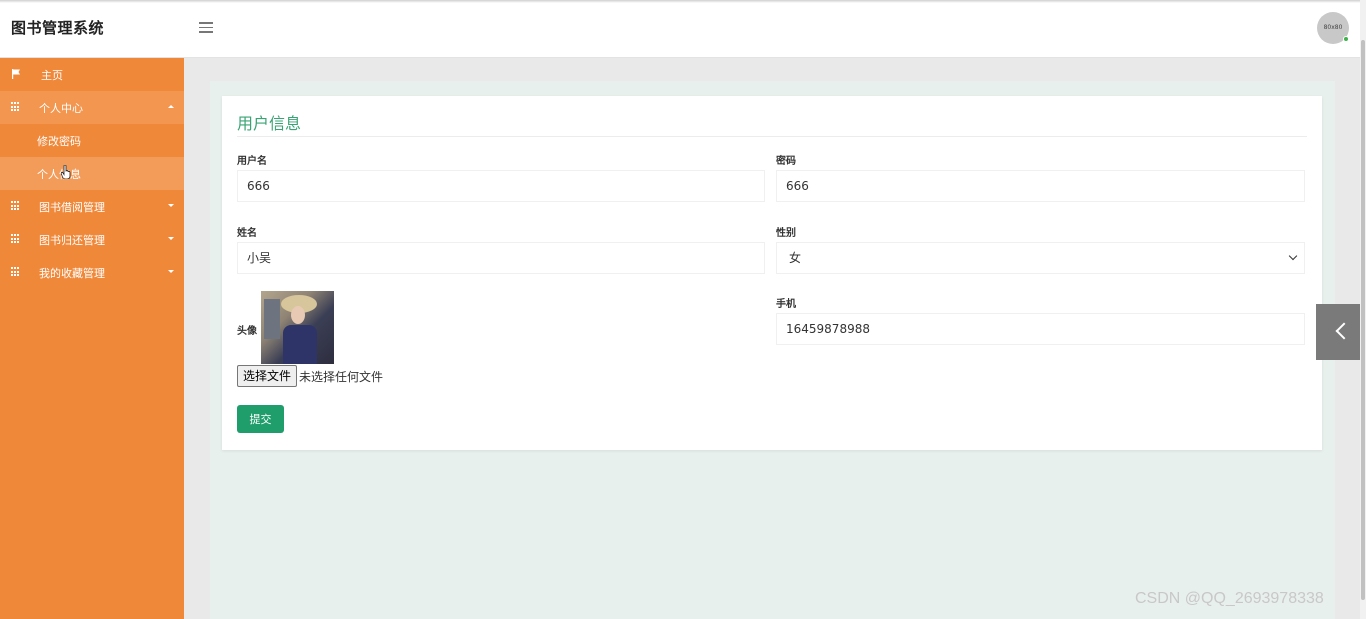 The image size is (1366, 619). I want to click on avatar-placeholder-text: 80x80, so click(1333, 27).